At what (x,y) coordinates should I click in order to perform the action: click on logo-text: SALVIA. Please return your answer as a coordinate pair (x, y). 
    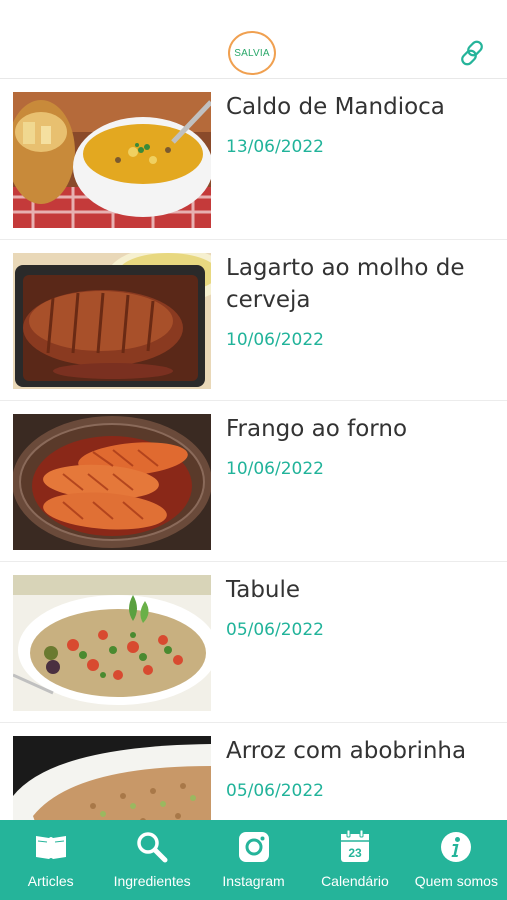
    Looking at the image, I should click on (252, 53).